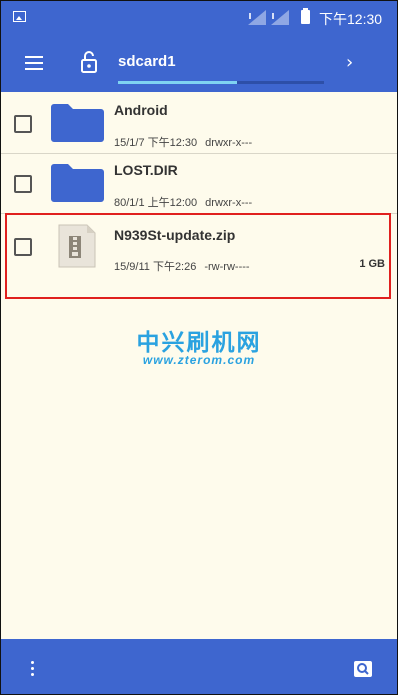 This screenshot has height=695, width=398. I want to click on file-row: LOST.DIR 80/1/1 上午12:00 drwxr-x---, so click(199, 183).